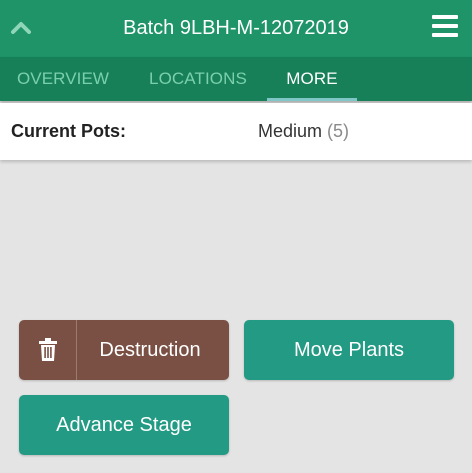 This screenshot has width=472, height=473. What do you see at coordinates (290, 131) in the screenshot?
I see `pot-size: Medium` at bounding box center [290, 131].